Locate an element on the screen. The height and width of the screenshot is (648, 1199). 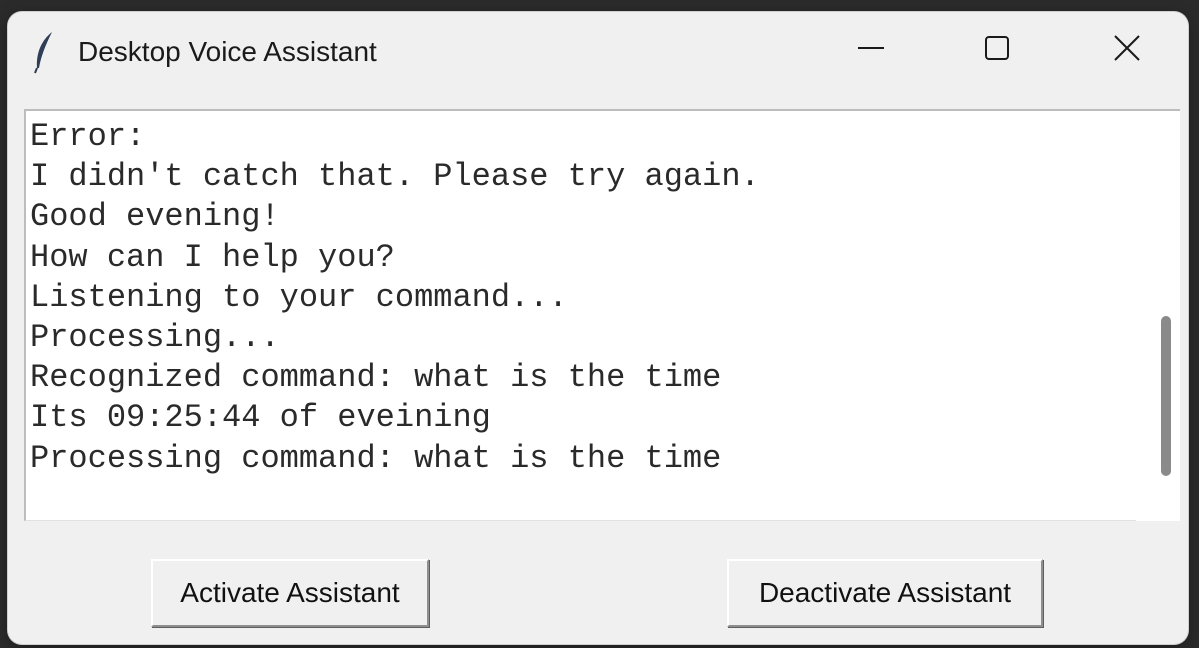
log-line: How can I help you? is located at coordinates (212, 257).